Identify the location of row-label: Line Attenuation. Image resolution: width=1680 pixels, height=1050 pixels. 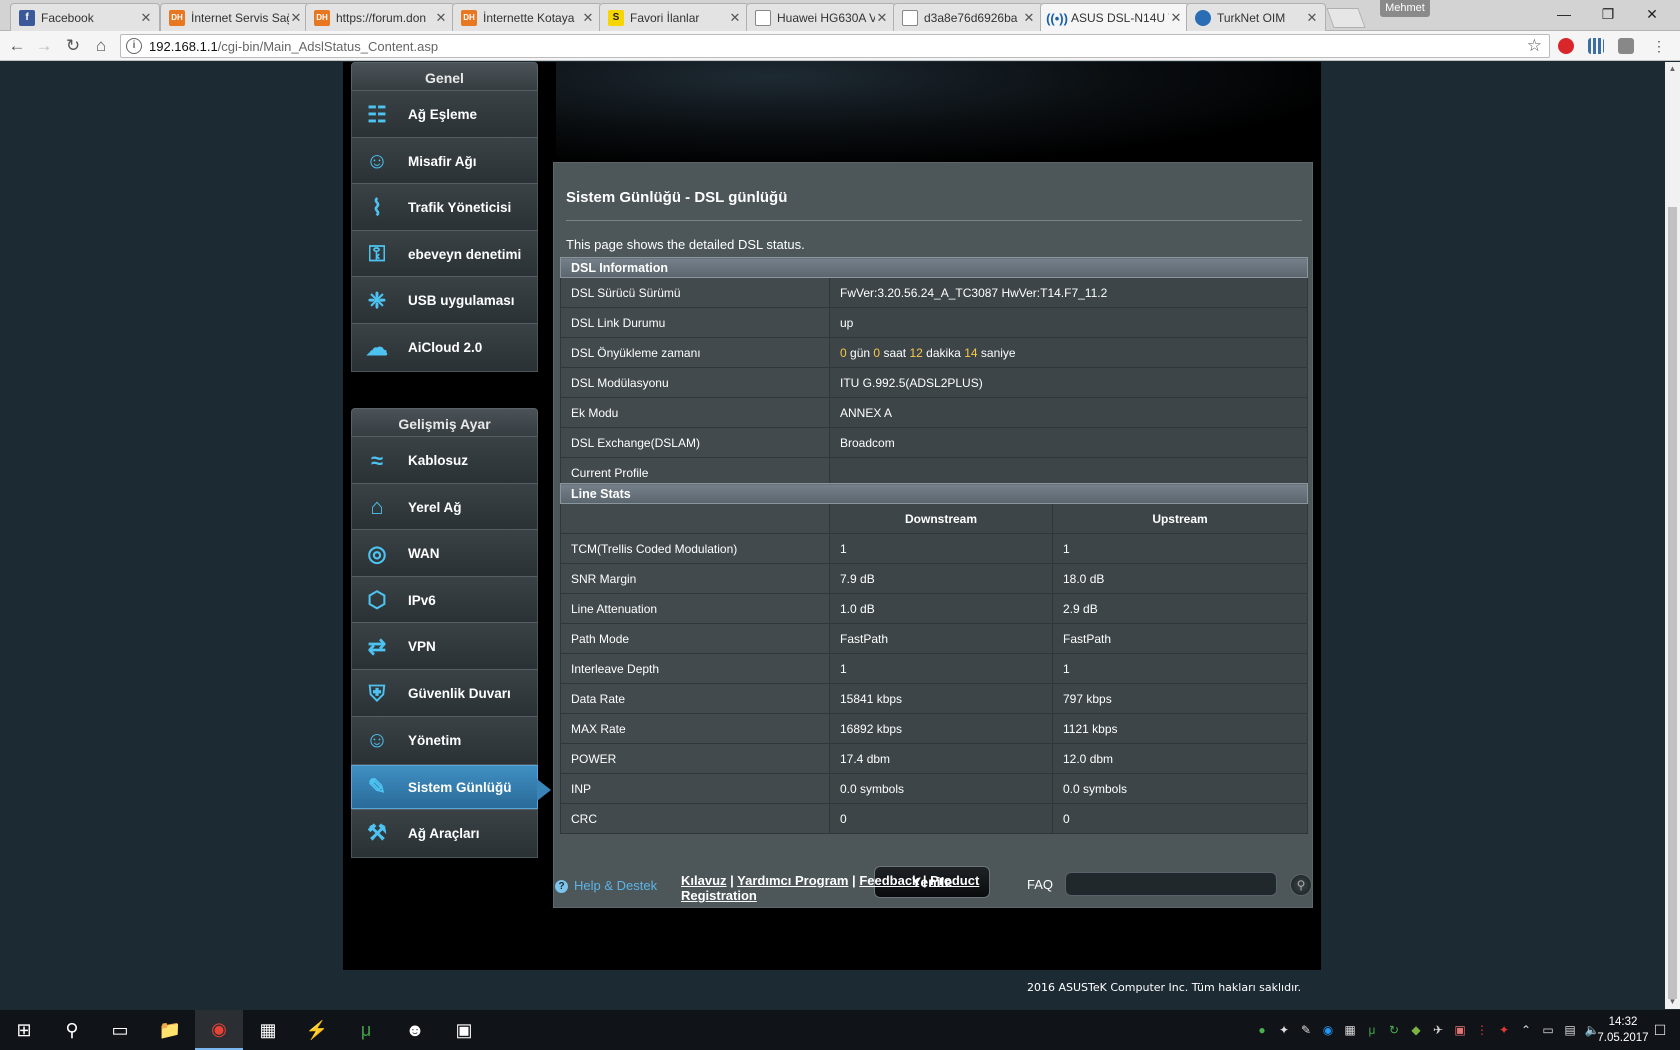
(695, 608).